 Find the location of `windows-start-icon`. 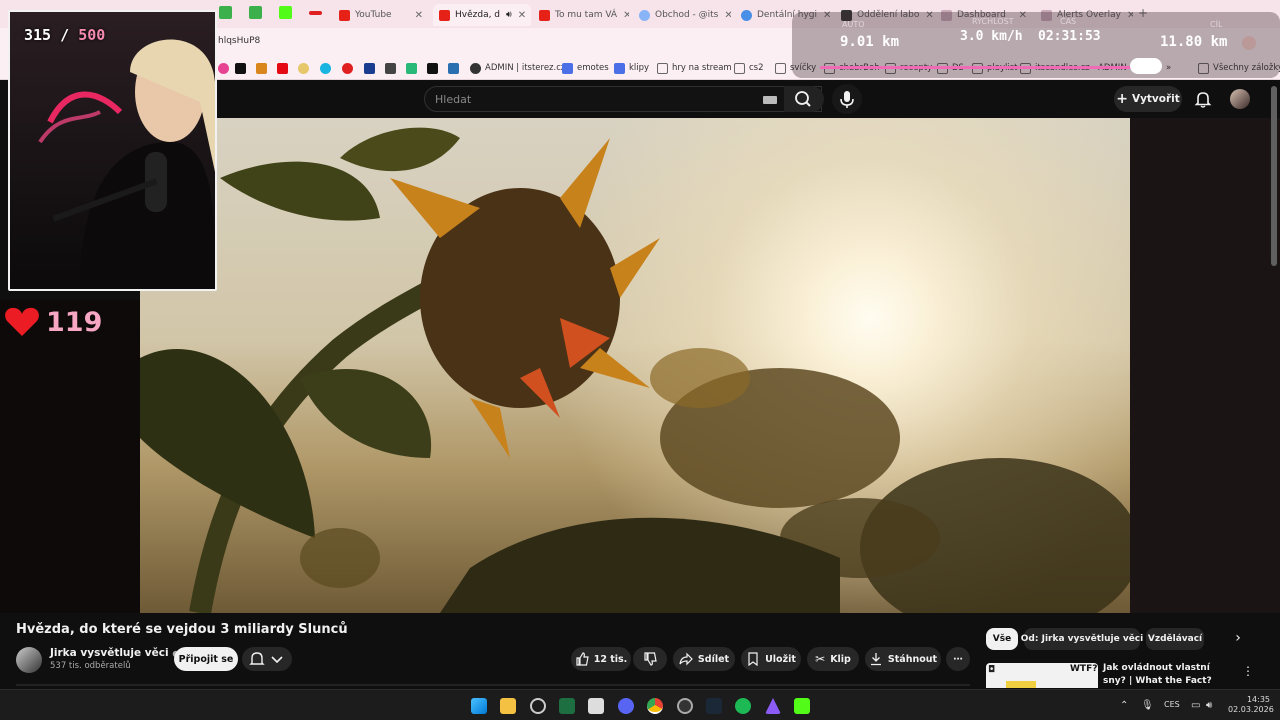

windows-start-icon is located at coordinates (479, 706).